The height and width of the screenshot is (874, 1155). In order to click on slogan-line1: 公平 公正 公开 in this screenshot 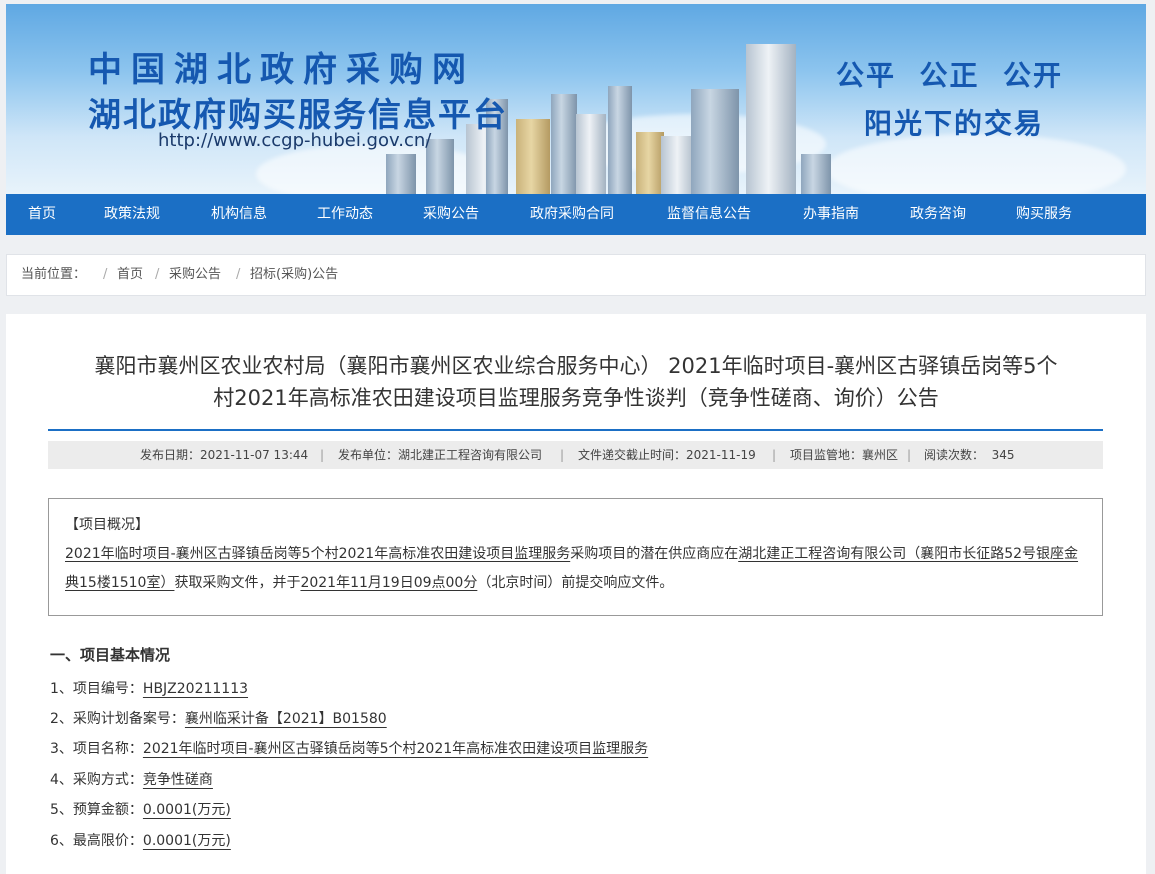, I will do `click(949, 75)`.